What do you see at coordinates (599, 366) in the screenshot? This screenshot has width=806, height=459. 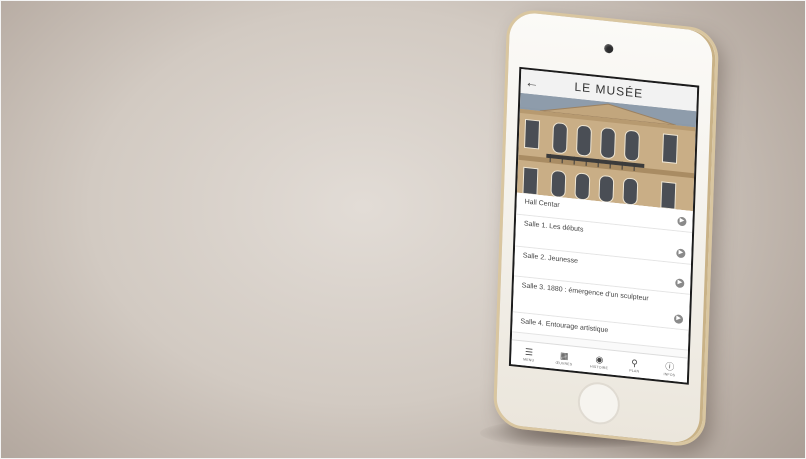 I see `tab-label: HISTOIRE` at bounding box center [599, 366].